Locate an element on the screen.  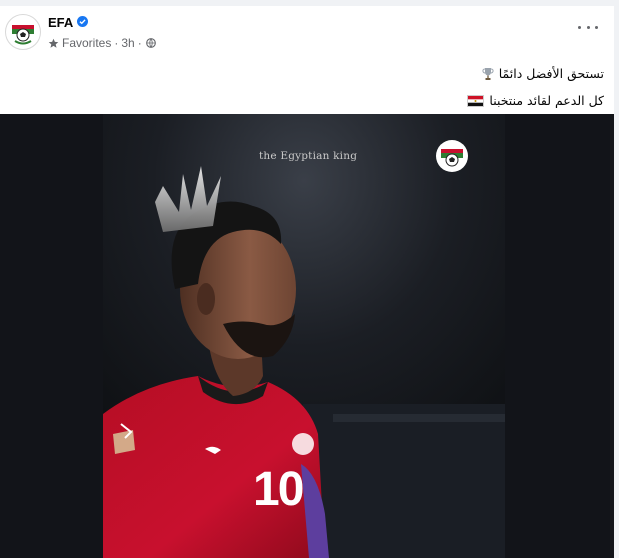
favorites-label: Favorites is located at coordinates (86, 43).